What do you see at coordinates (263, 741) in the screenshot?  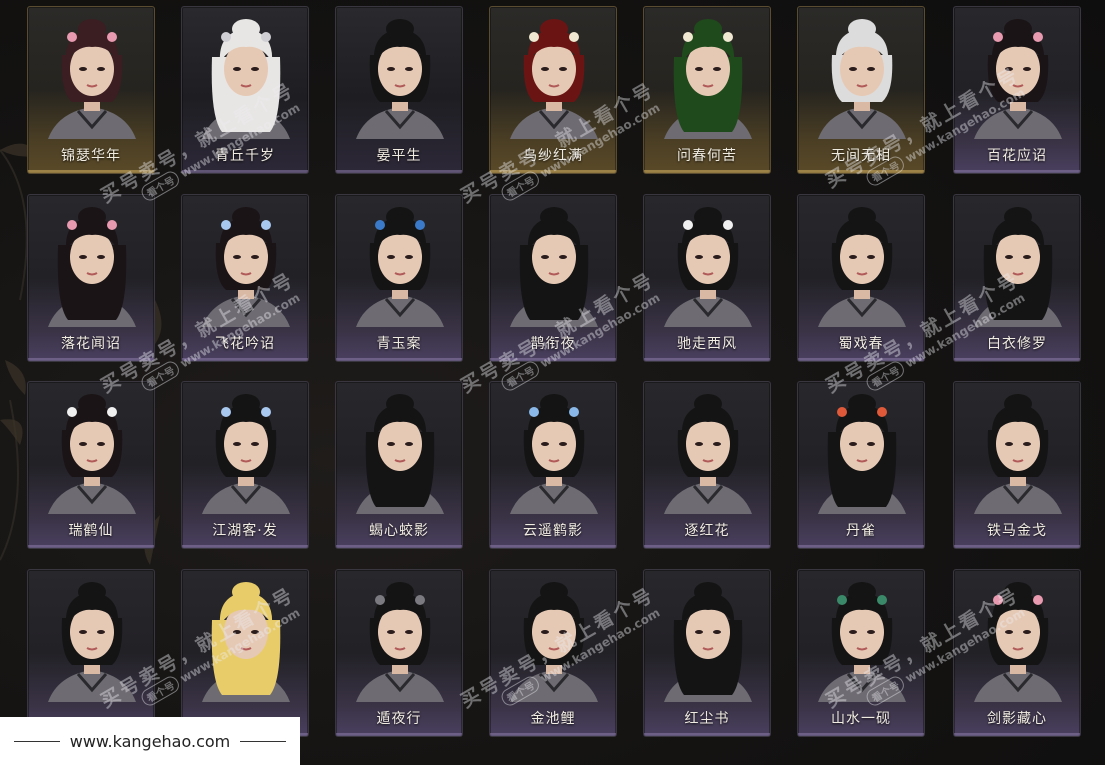 I see `footer-dash-right` at bounding box center [263, 741].